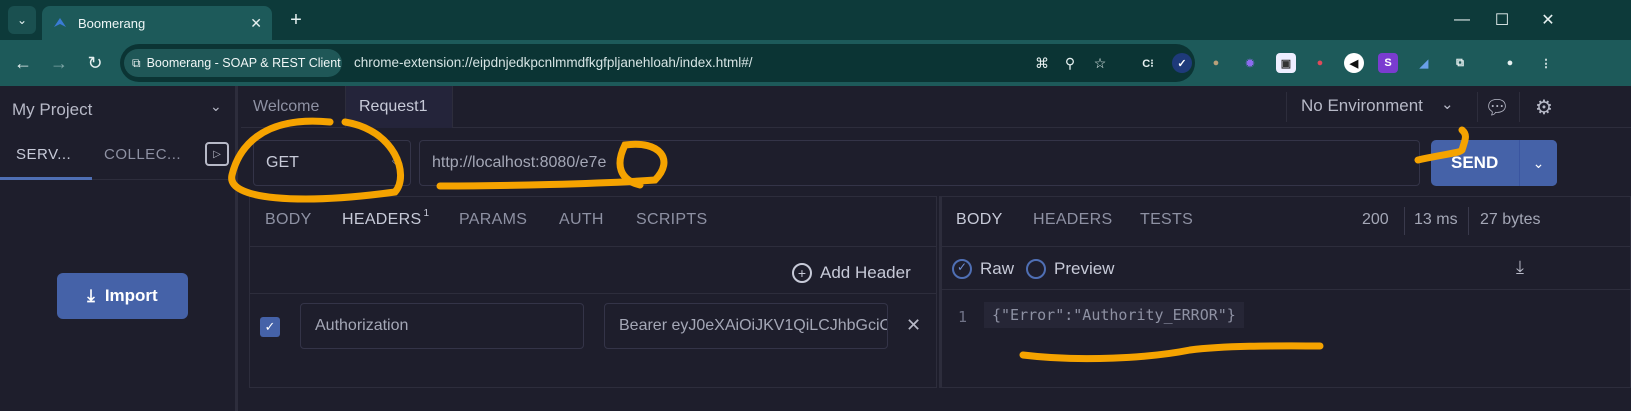 The width and height of the screenshot is (1631, 411). Describe the element at coordinates (1460, 63) in the screenshot. I see `extensions-puzzle-icon: ⧉` at that location.